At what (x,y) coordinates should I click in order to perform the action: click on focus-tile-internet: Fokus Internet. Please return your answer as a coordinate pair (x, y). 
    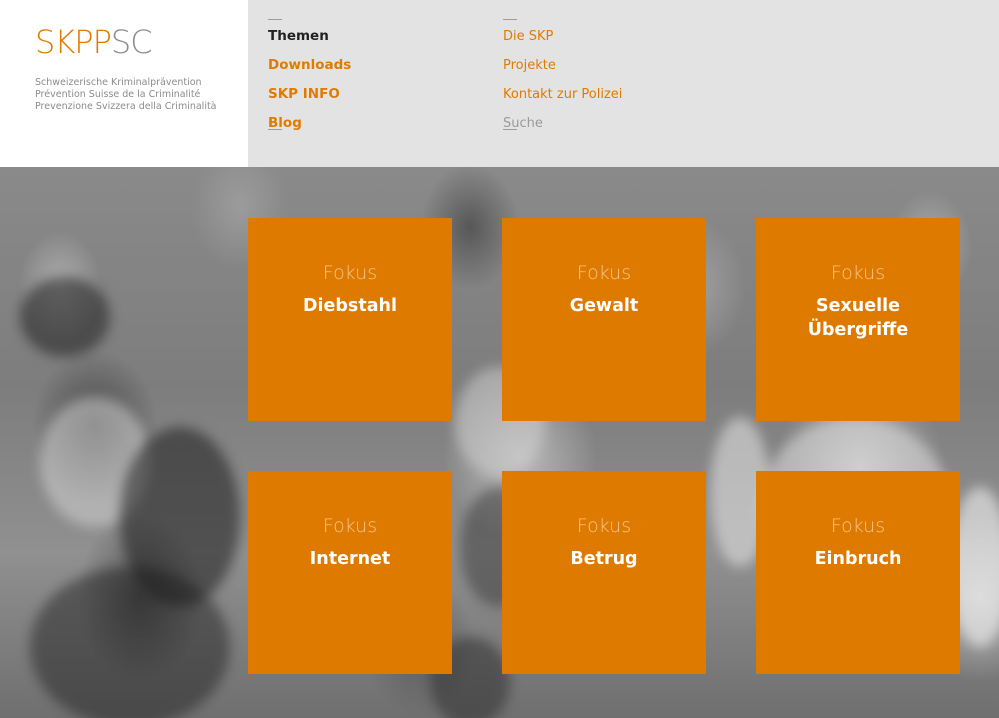
    Looking at the image, I should click on (350, 572).